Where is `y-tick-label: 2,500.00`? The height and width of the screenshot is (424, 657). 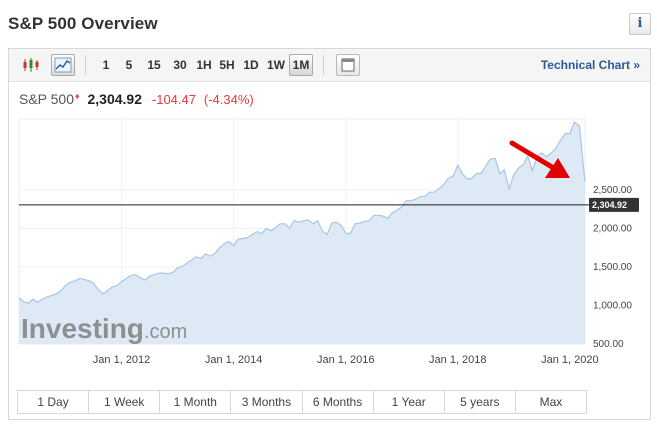 y-tick-label: 2,500.00 is located at coordinates (612, 190).